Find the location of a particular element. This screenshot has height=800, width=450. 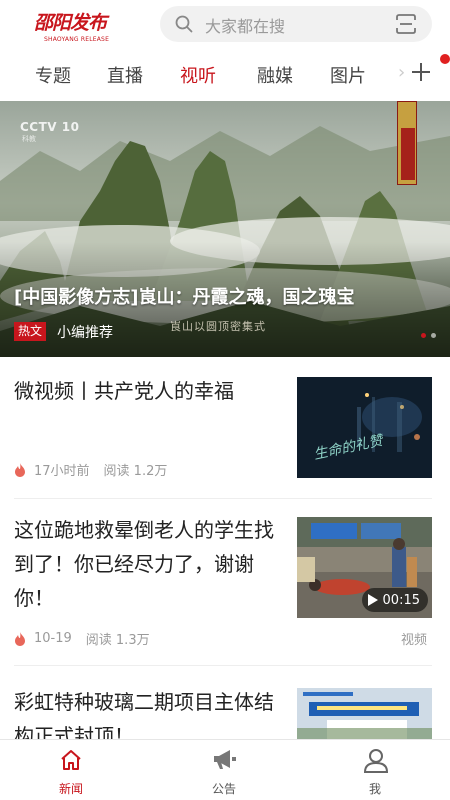

search-icon is located at coordinates (184, 24).